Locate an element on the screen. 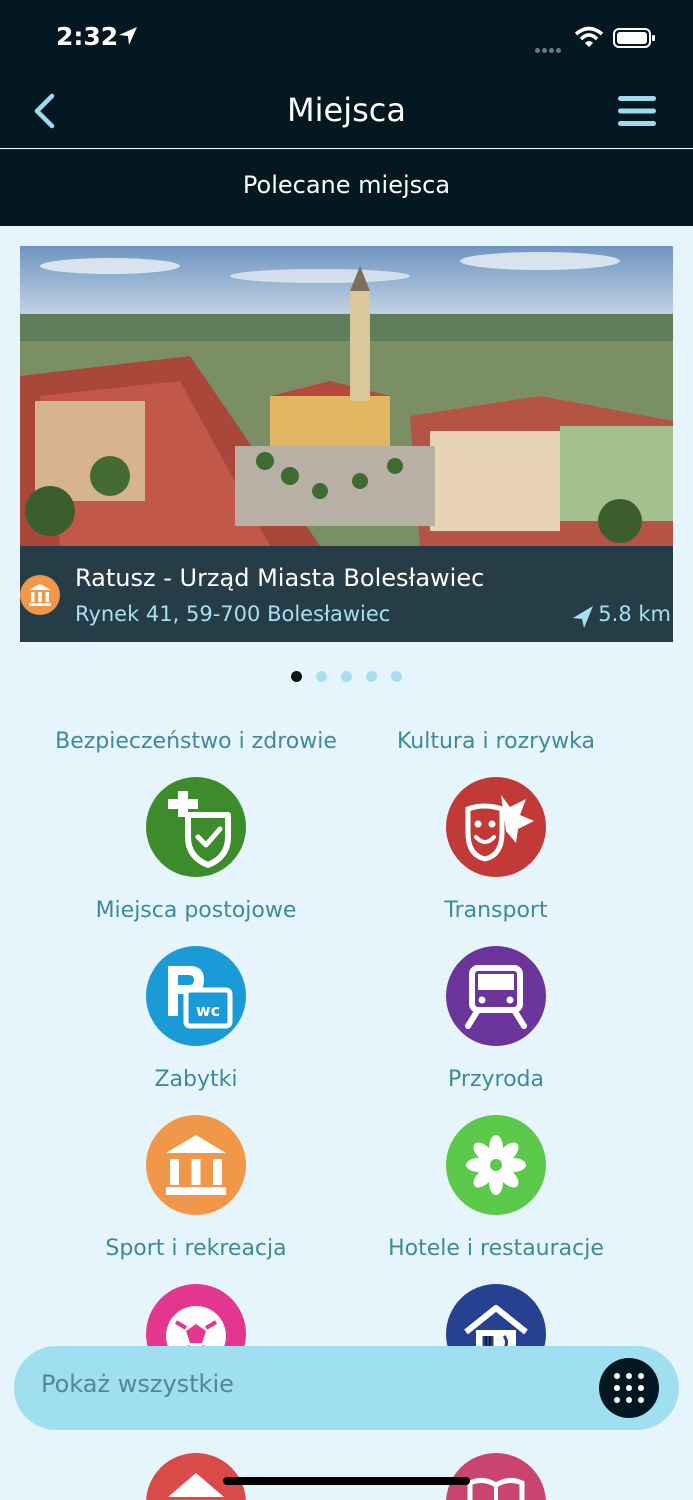 Image resolution: width=693 pixels, height=1500 pixels. category-health: Bezpieczeństwo i zdrowie is located at coordinates (196, 802).